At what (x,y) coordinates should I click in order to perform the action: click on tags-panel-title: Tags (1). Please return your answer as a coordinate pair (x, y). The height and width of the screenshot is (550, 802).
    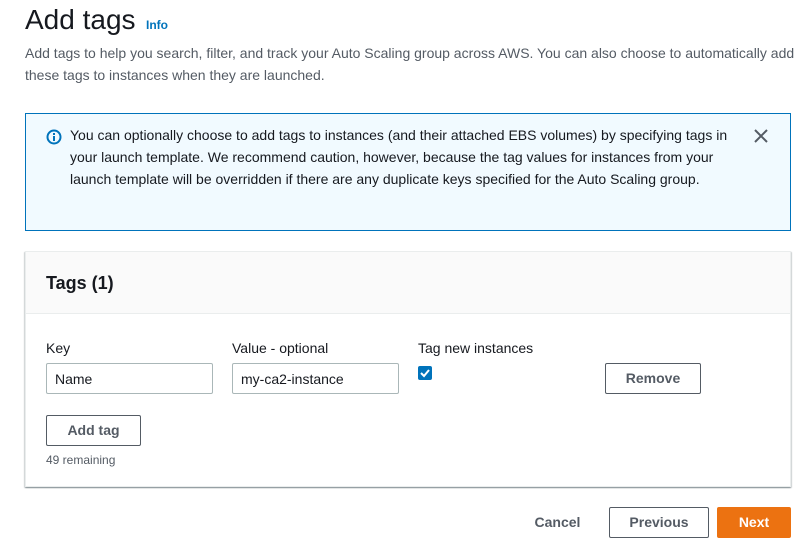
    Looking at the image, I should click on (80, 283).